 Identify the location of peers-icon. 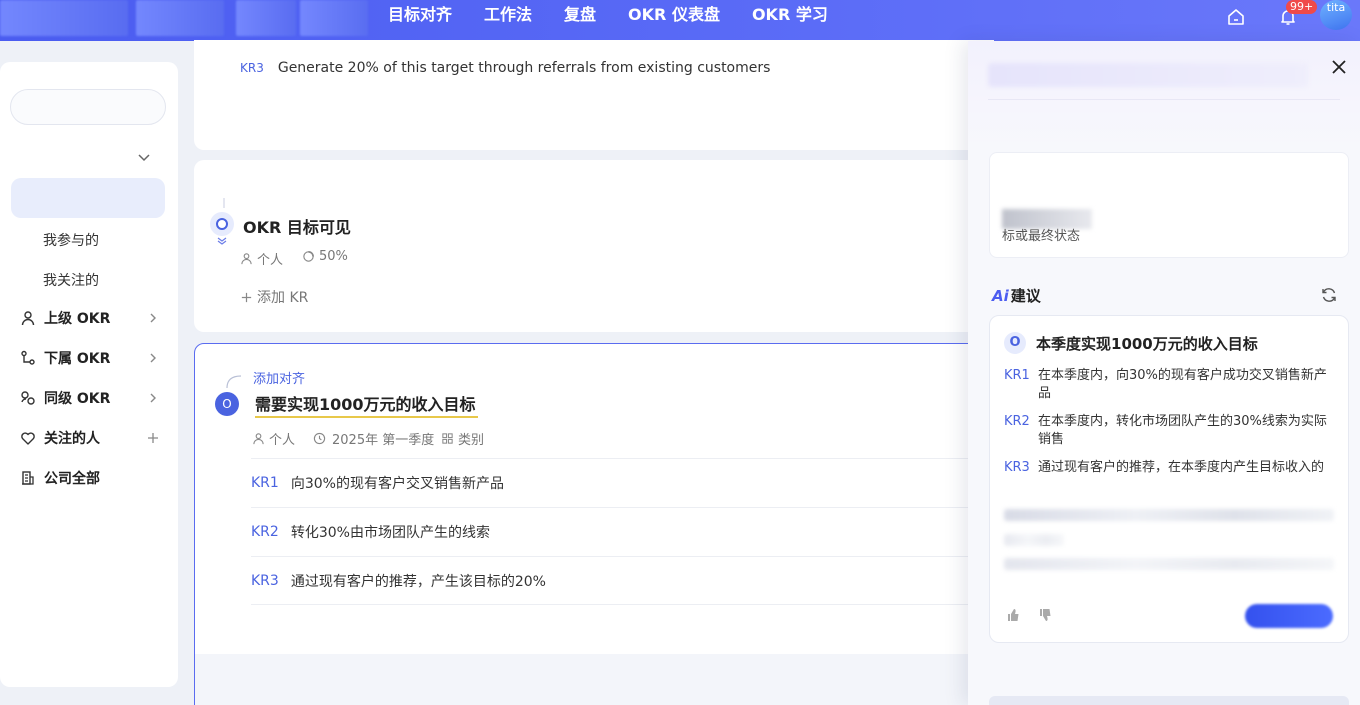
(28, 398).